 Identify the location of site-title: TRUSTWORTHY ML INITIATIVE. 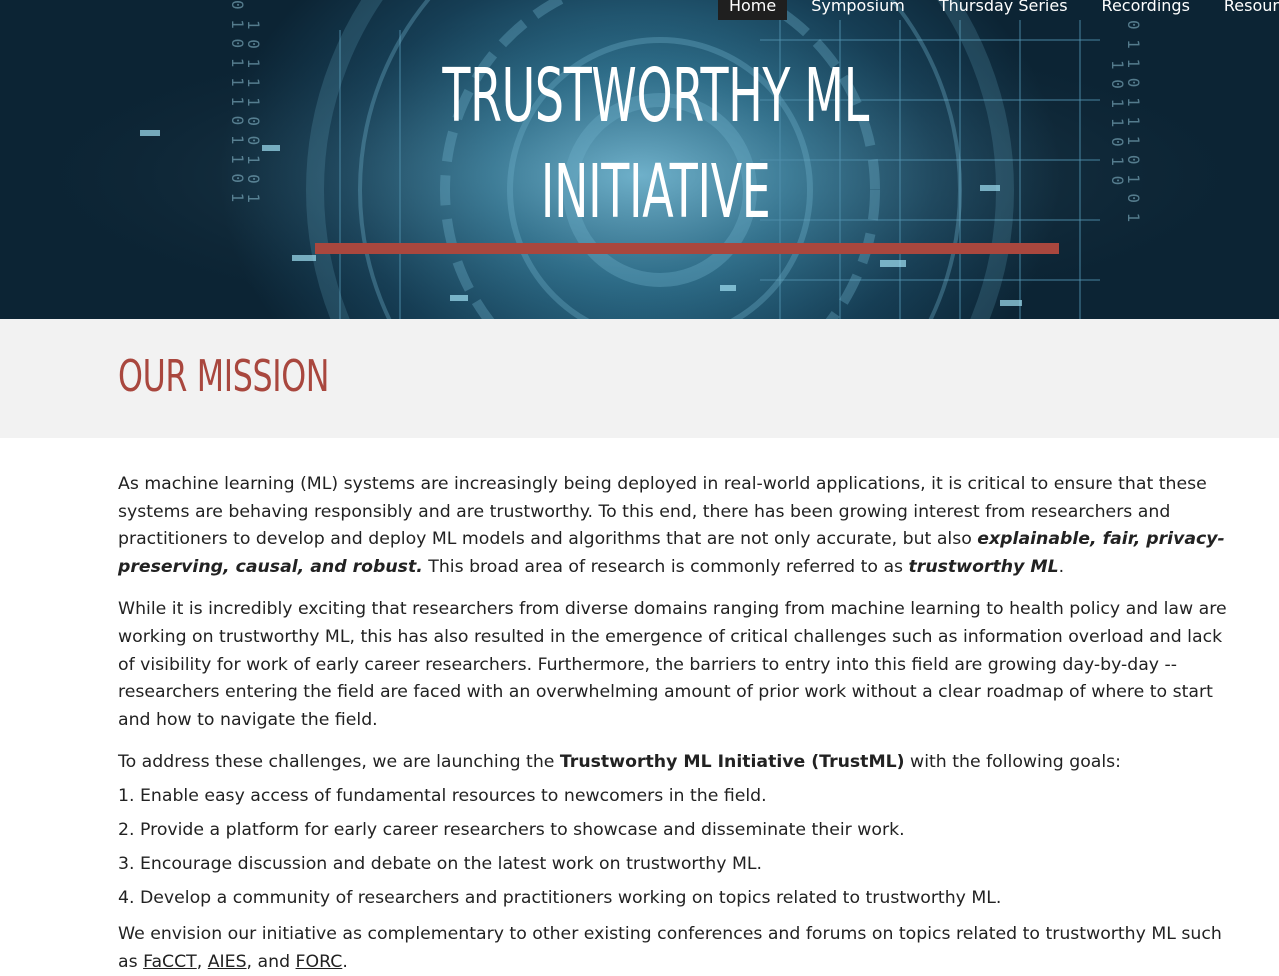
(655, 144).